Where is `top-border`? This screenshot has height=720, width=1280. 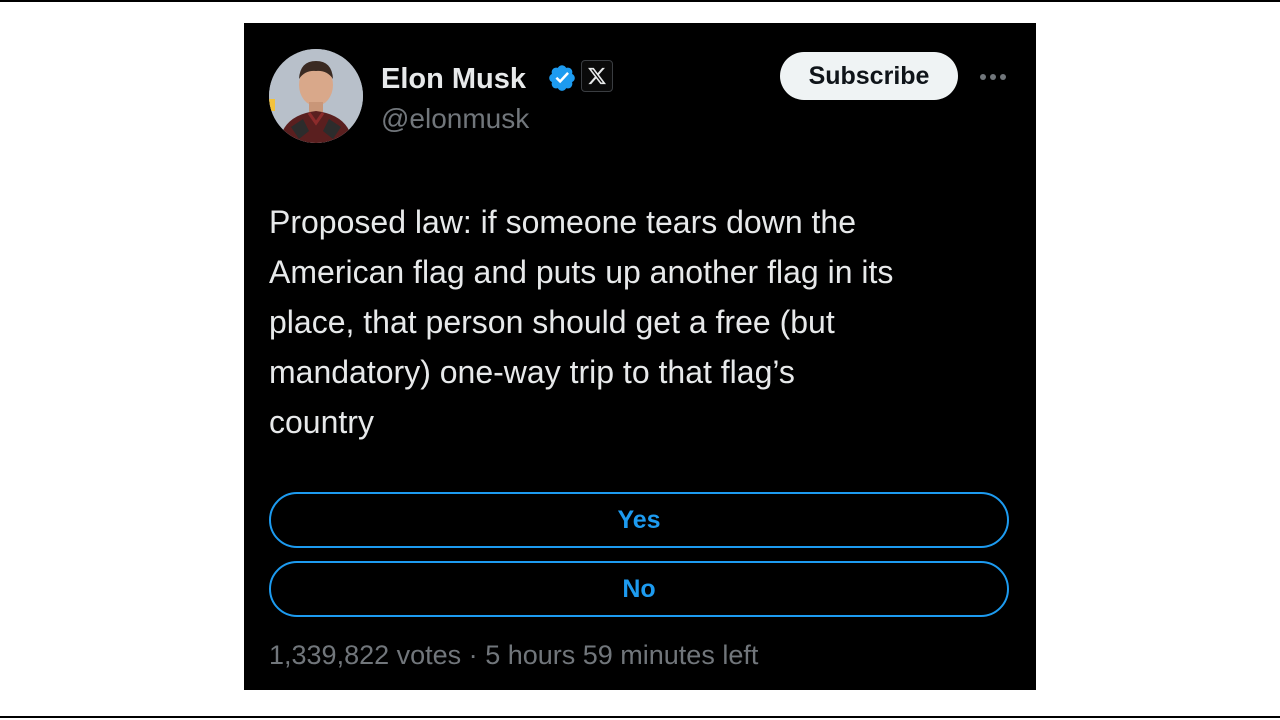
top-border is located at coordinates (640, 1).